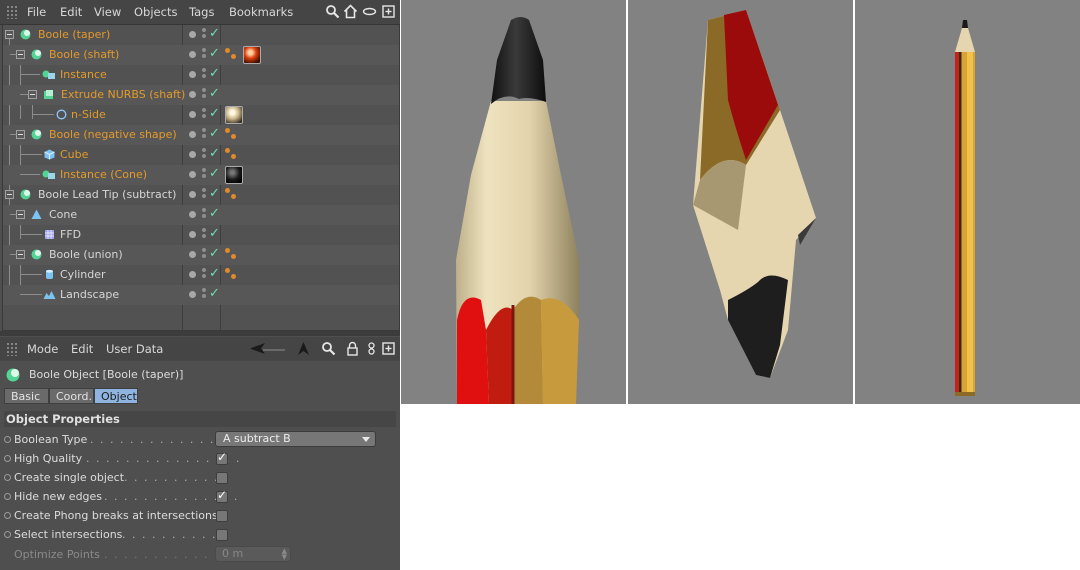  What do you see at coordinates (222, 516) in the screenshot?
I see `create-phong-breaks-checkbox` at bounding box center [222, 516].